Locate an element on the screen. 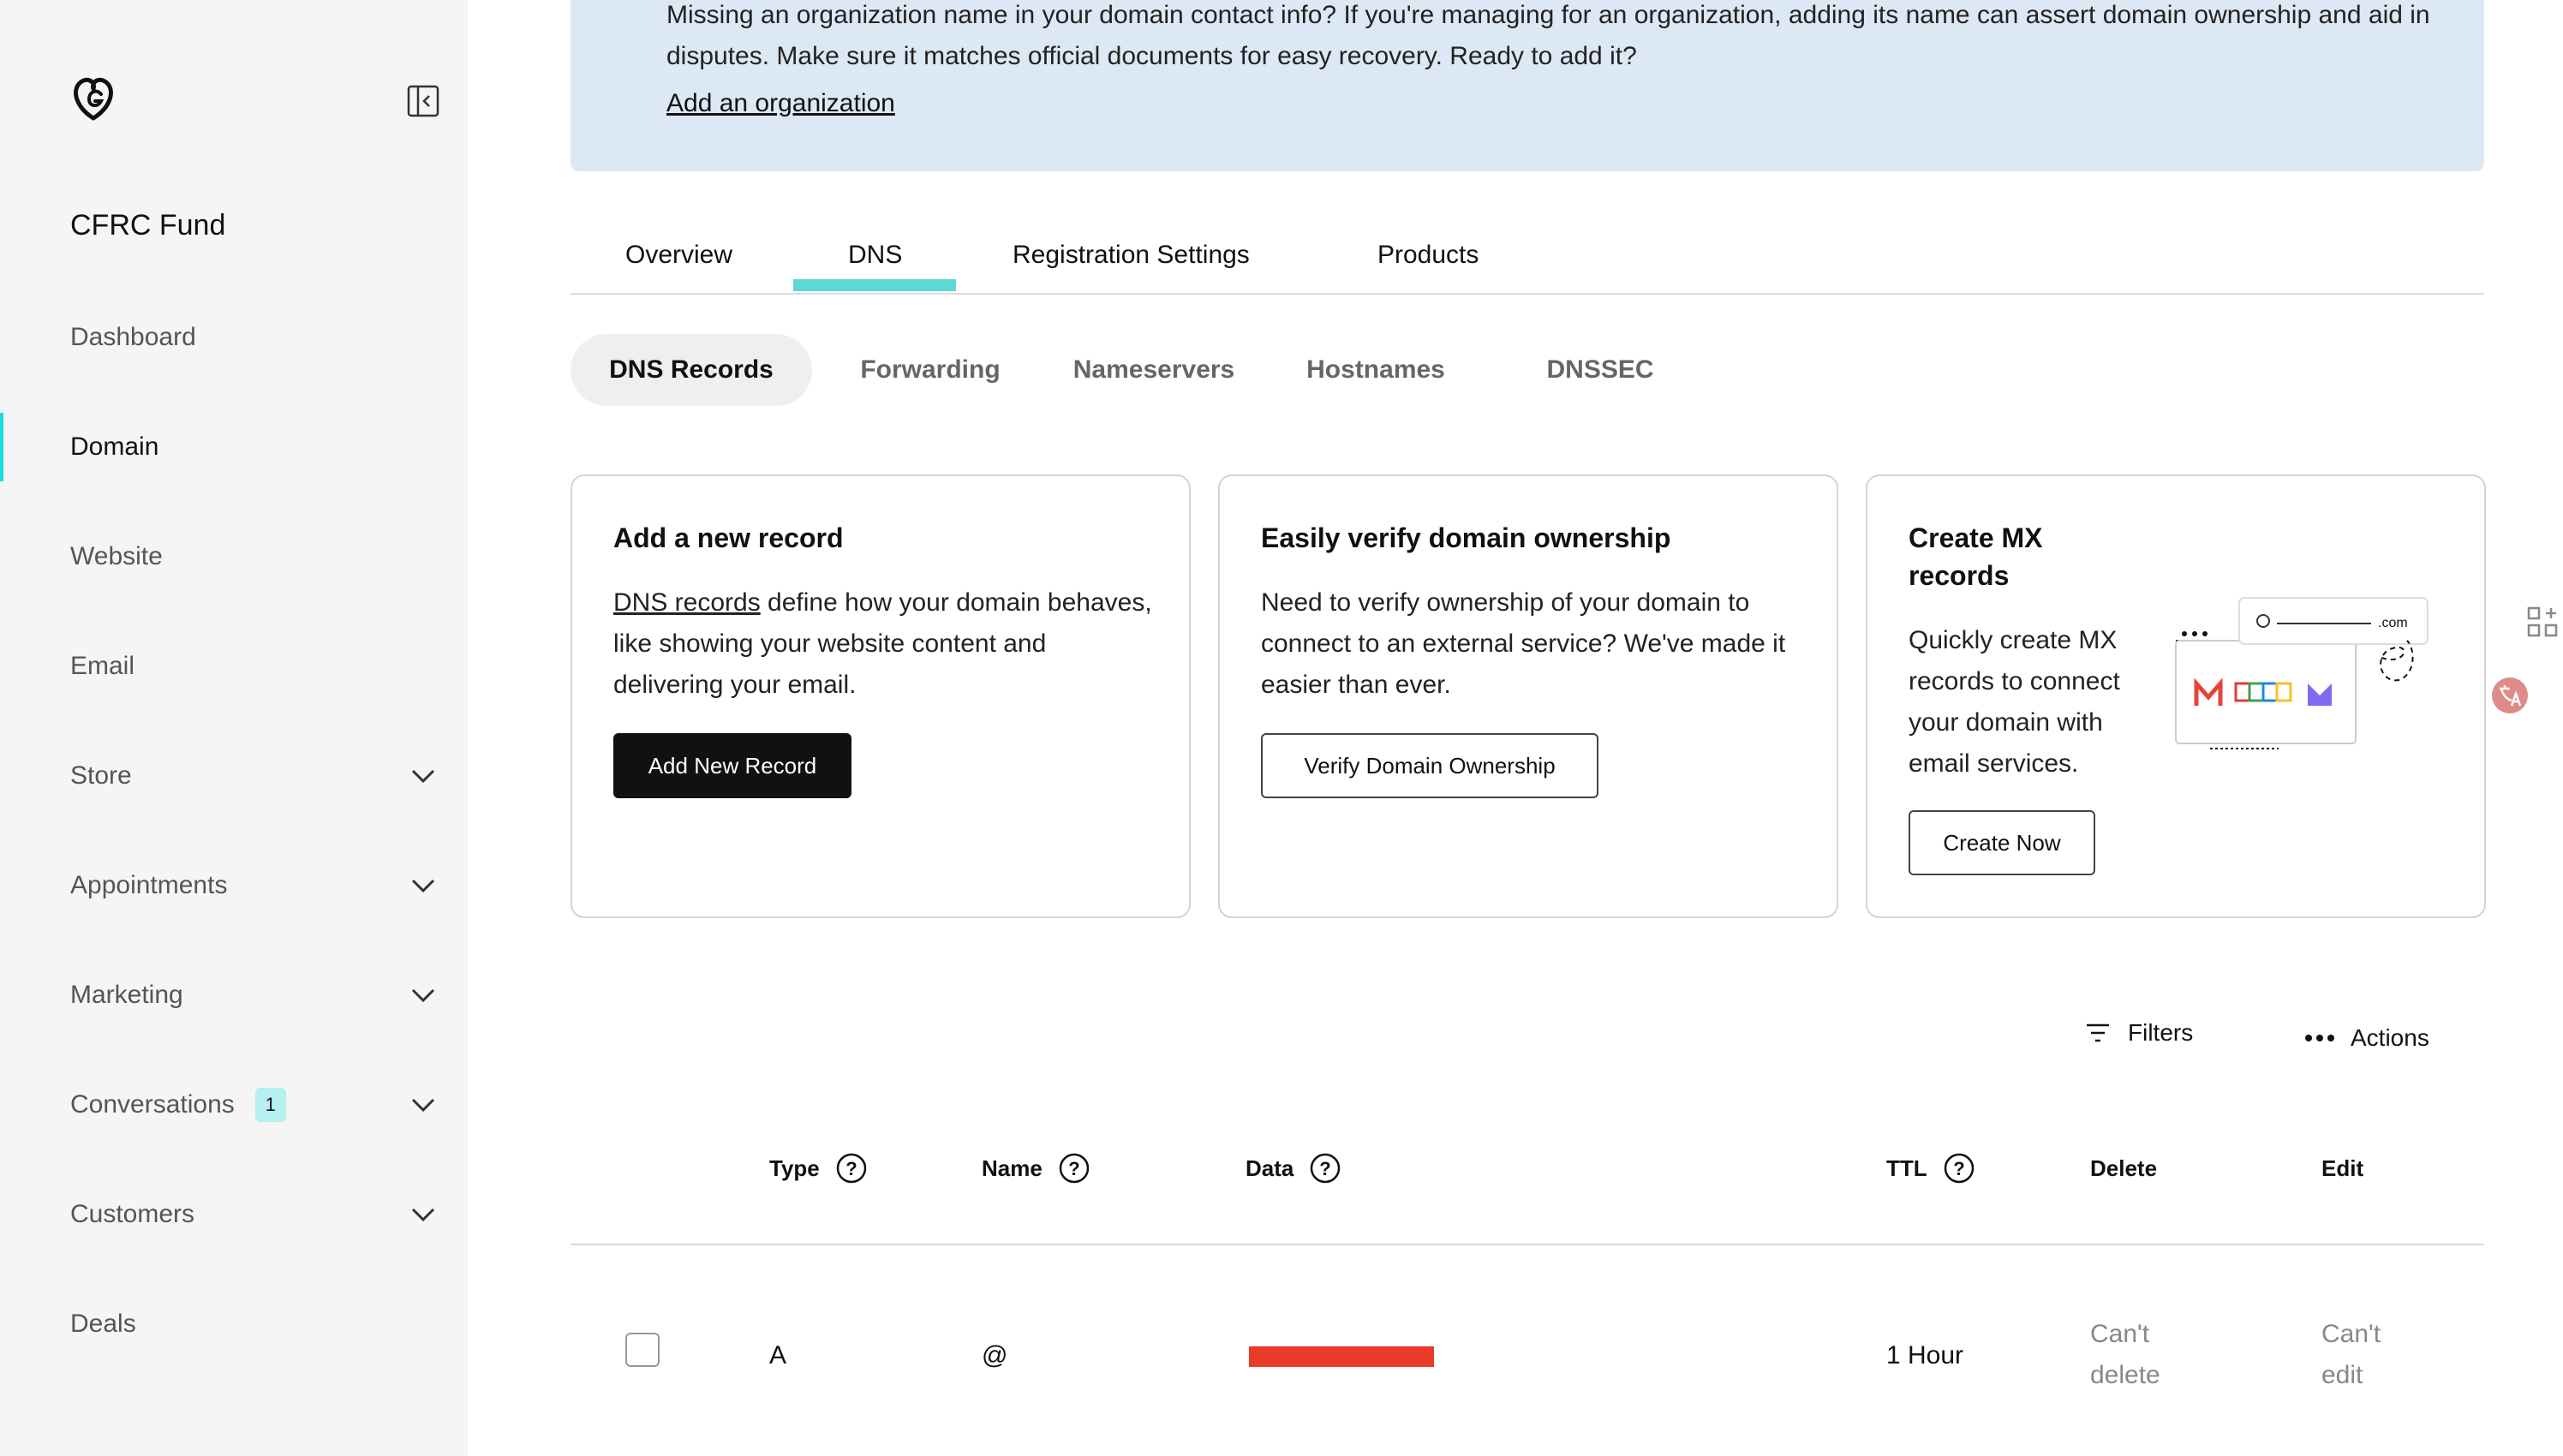 The image size is (2563, 1456). sidebar-item-conversations: Conversations 1 is located at coordinates (234, 1105).